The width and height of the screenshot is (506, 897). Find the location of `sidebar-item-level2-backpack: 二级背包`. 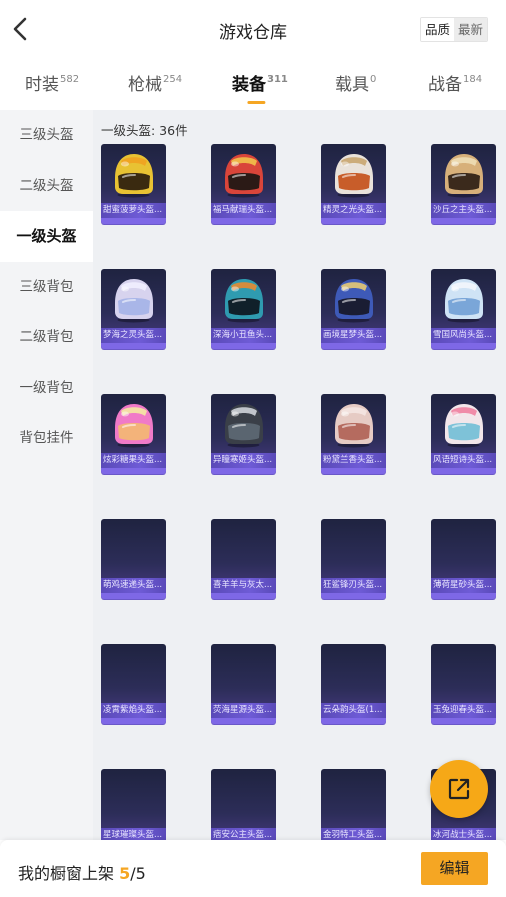

sidebar-item-level2-backpack: 二级背包 is located at coordinates (46, 337).